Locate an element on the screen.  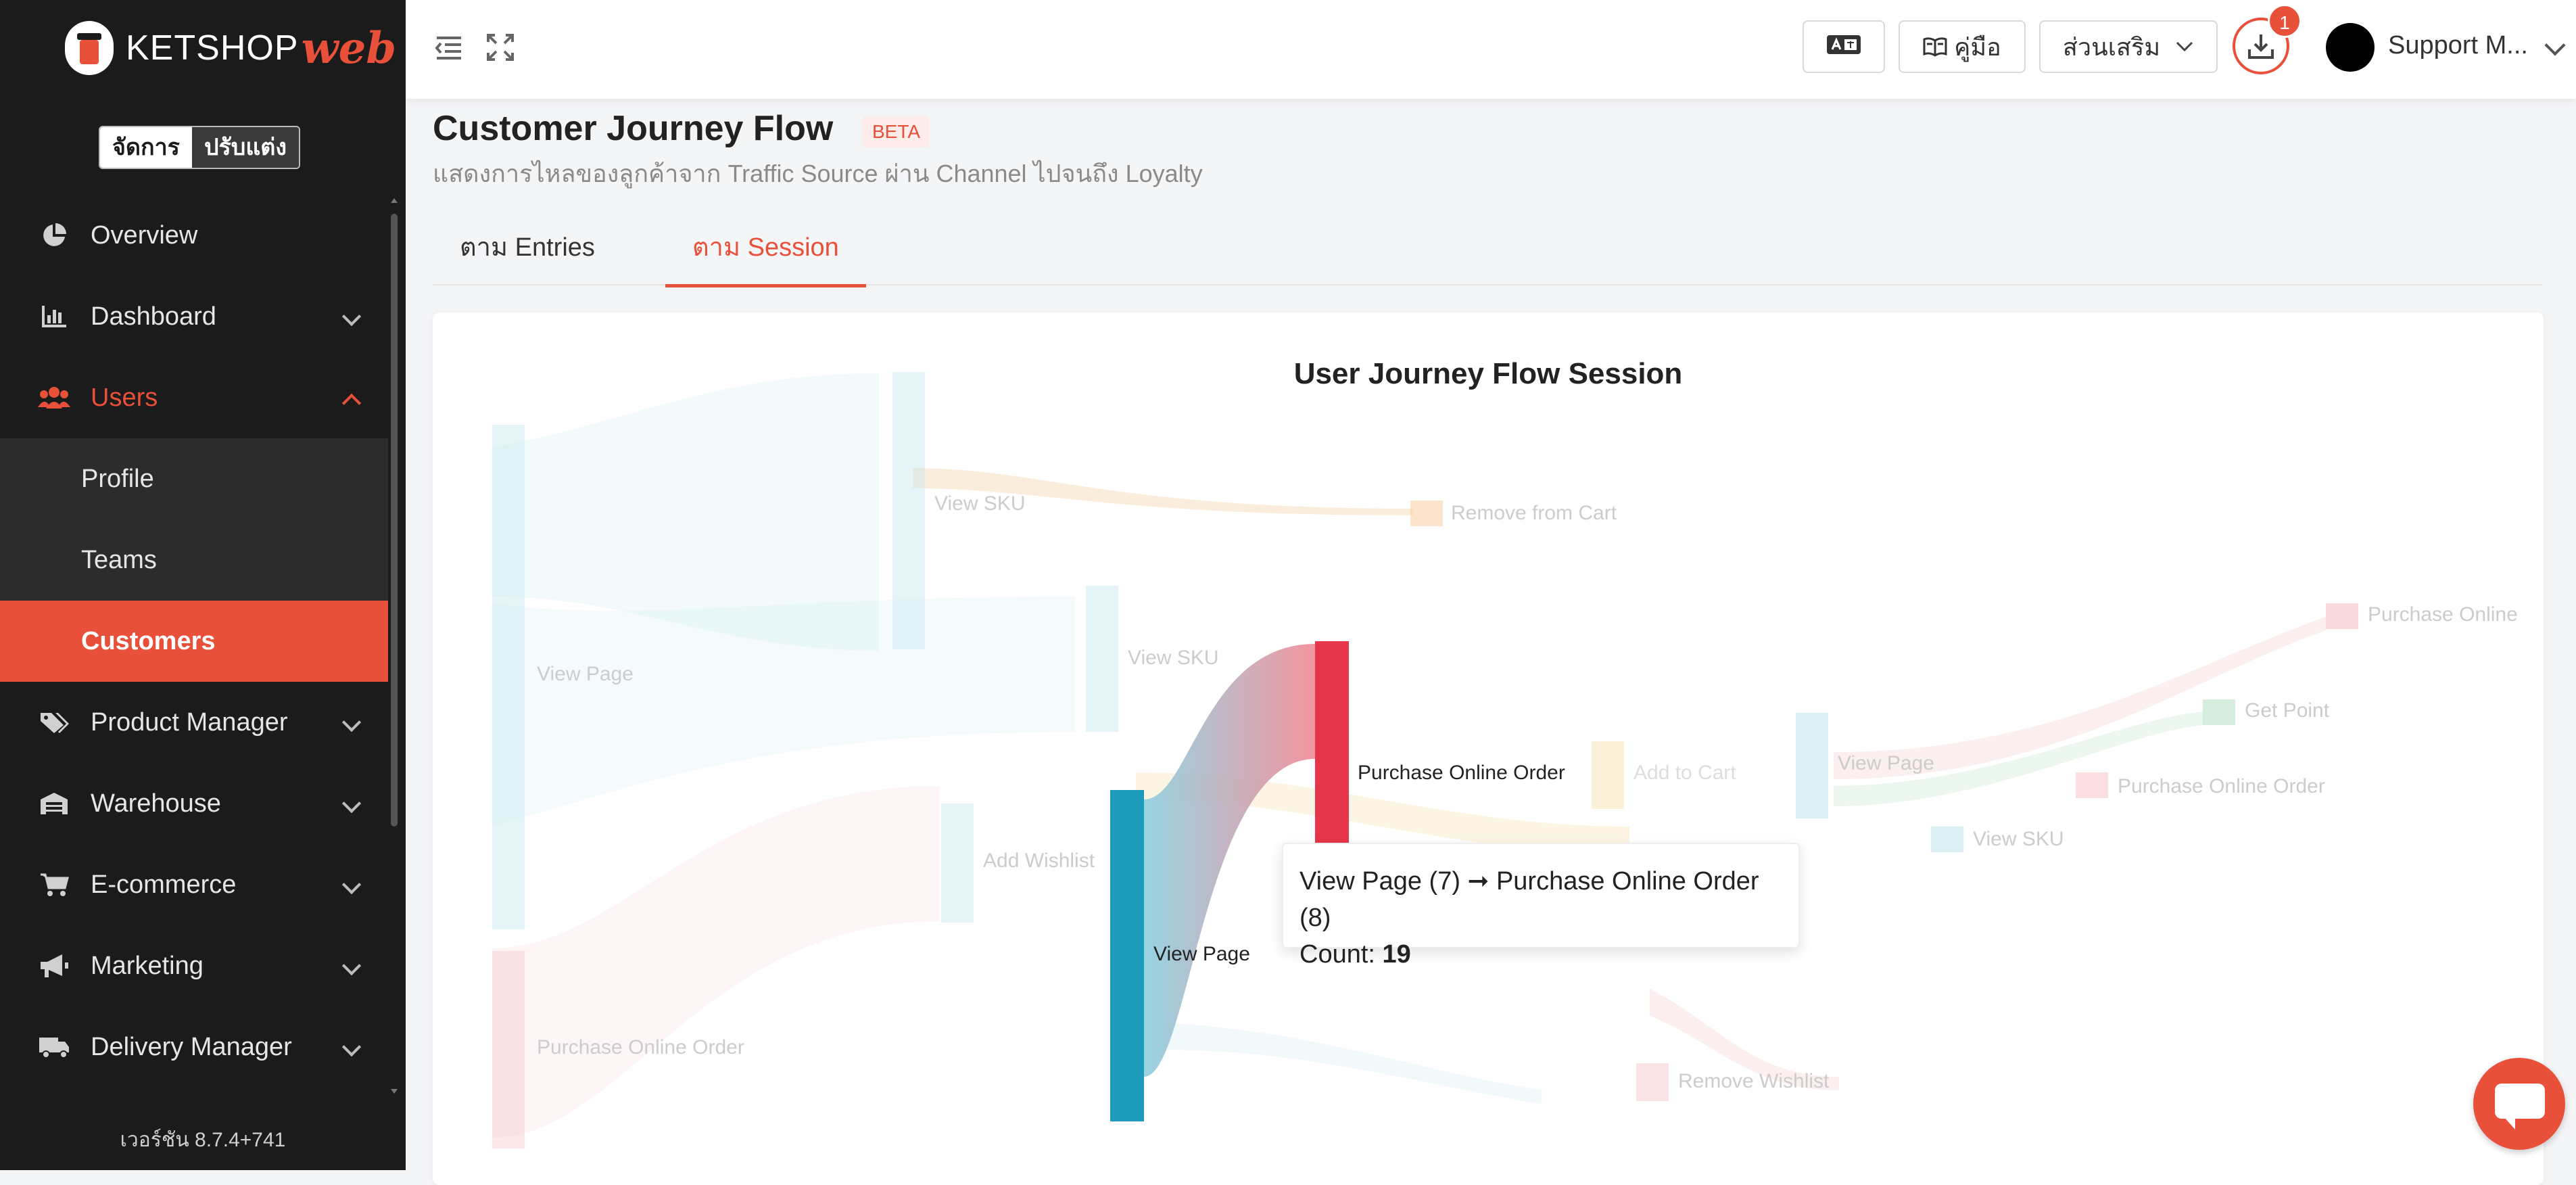
mode-toggle: จัดการ ปรับแต่ง is located at coordinates (199, 147).